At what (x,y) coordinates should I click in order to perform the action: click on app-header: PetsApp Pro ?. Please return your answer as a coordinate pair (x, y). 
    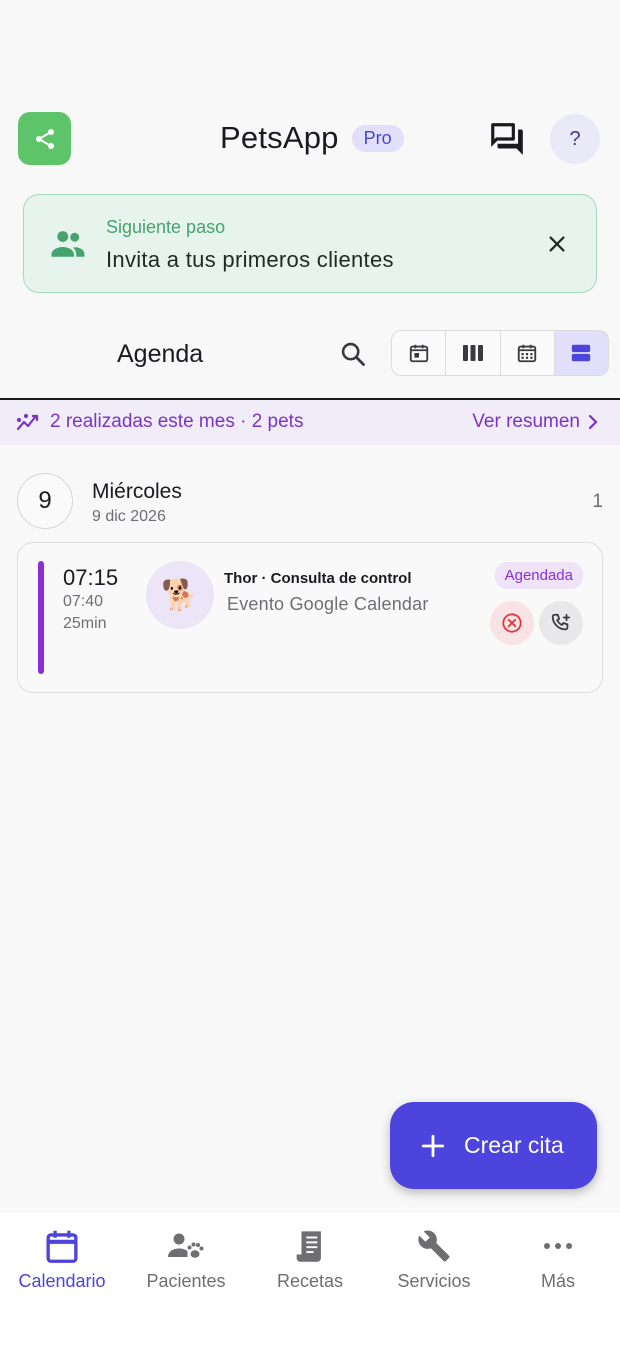
    Looking at the image, I should click on (310, 139).